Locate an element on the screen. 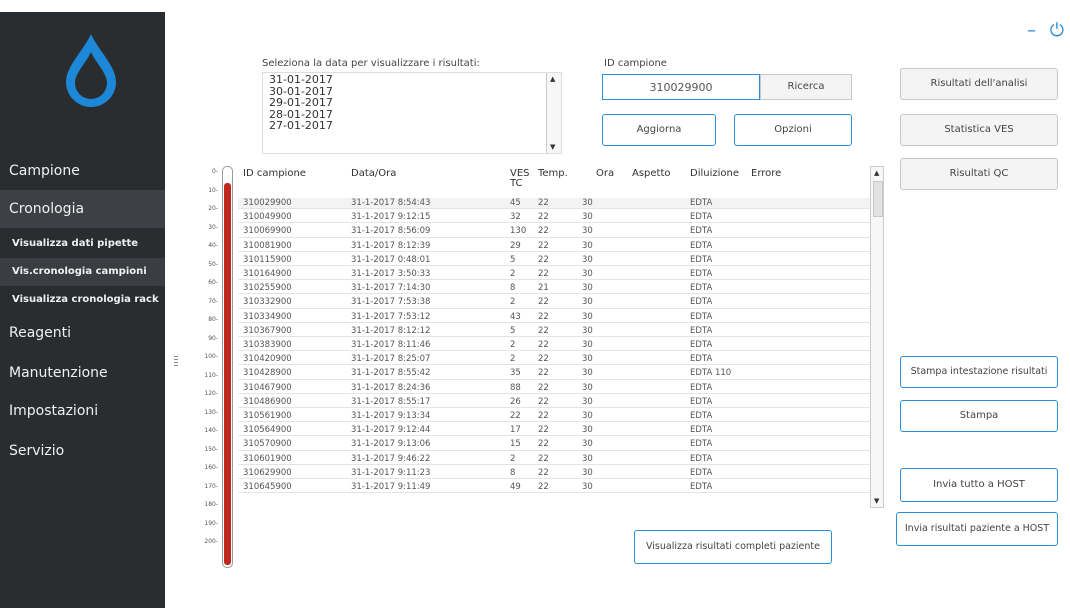 This screenshot has width=1070, height=608. table-row: 310255900 31-1-2017 7:14:30 8 21 30 EDTA is located at coordinates (554, 289).